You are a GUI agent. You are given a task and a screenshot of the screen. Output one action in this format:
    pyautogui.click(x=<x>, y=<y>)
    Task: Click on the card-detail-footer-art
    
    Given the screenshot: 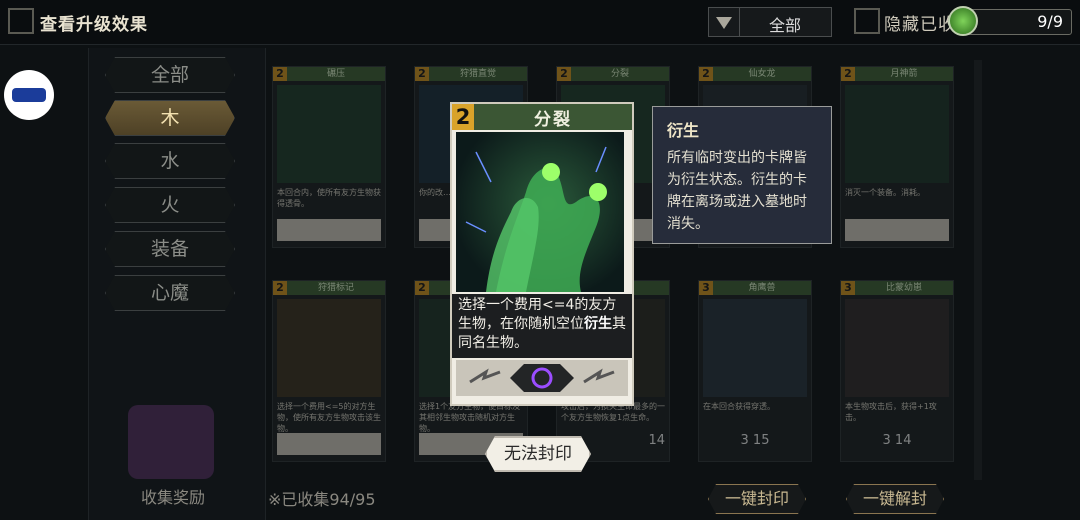 What is the action you would take?
    pyautogui.click(x=542, y=378)
    